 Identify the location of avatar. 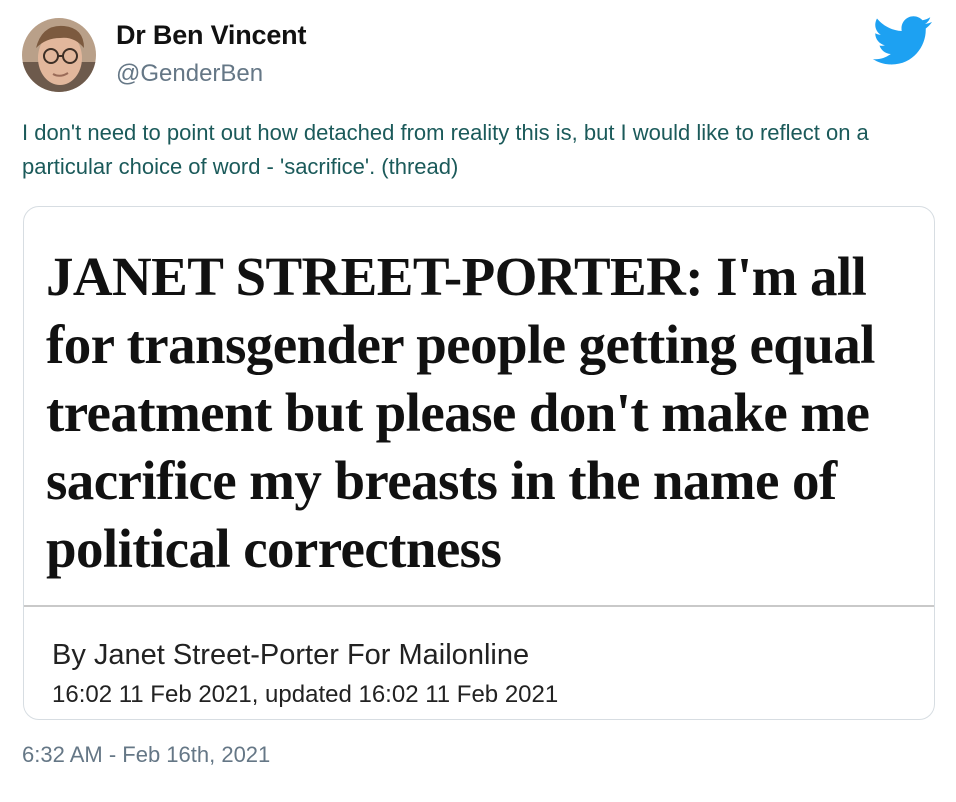
(59, 55).